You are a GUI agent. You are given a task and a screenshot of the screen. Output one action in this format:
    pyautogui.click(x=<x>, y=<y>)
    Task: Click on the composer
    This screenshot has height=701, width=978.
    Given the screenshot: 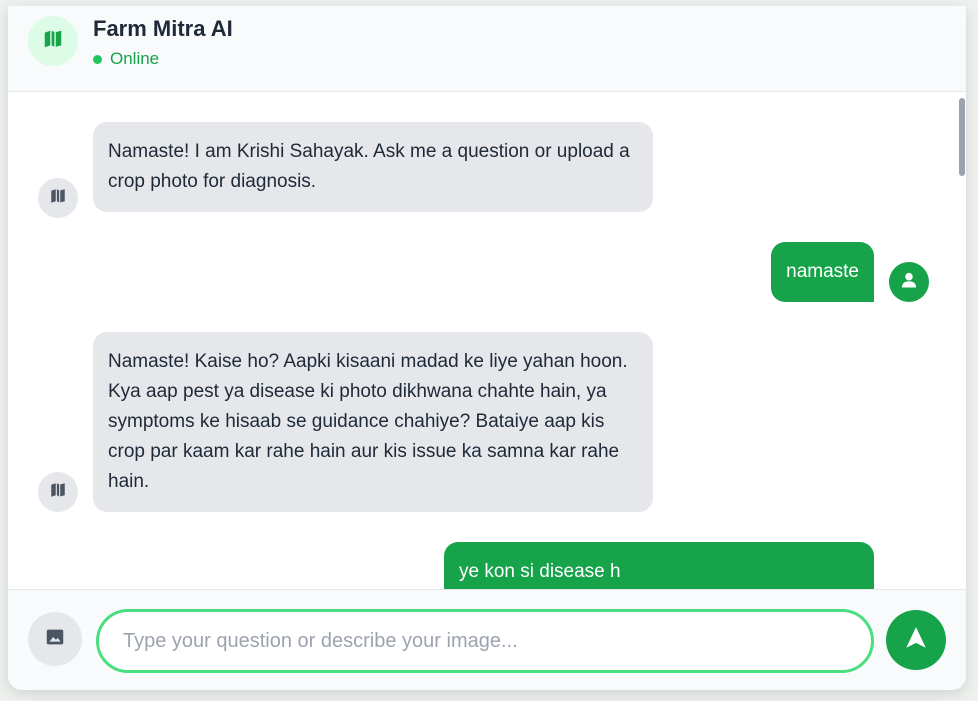 What is the action you would take?
    pyautogui.click(x=487, y=639)
    